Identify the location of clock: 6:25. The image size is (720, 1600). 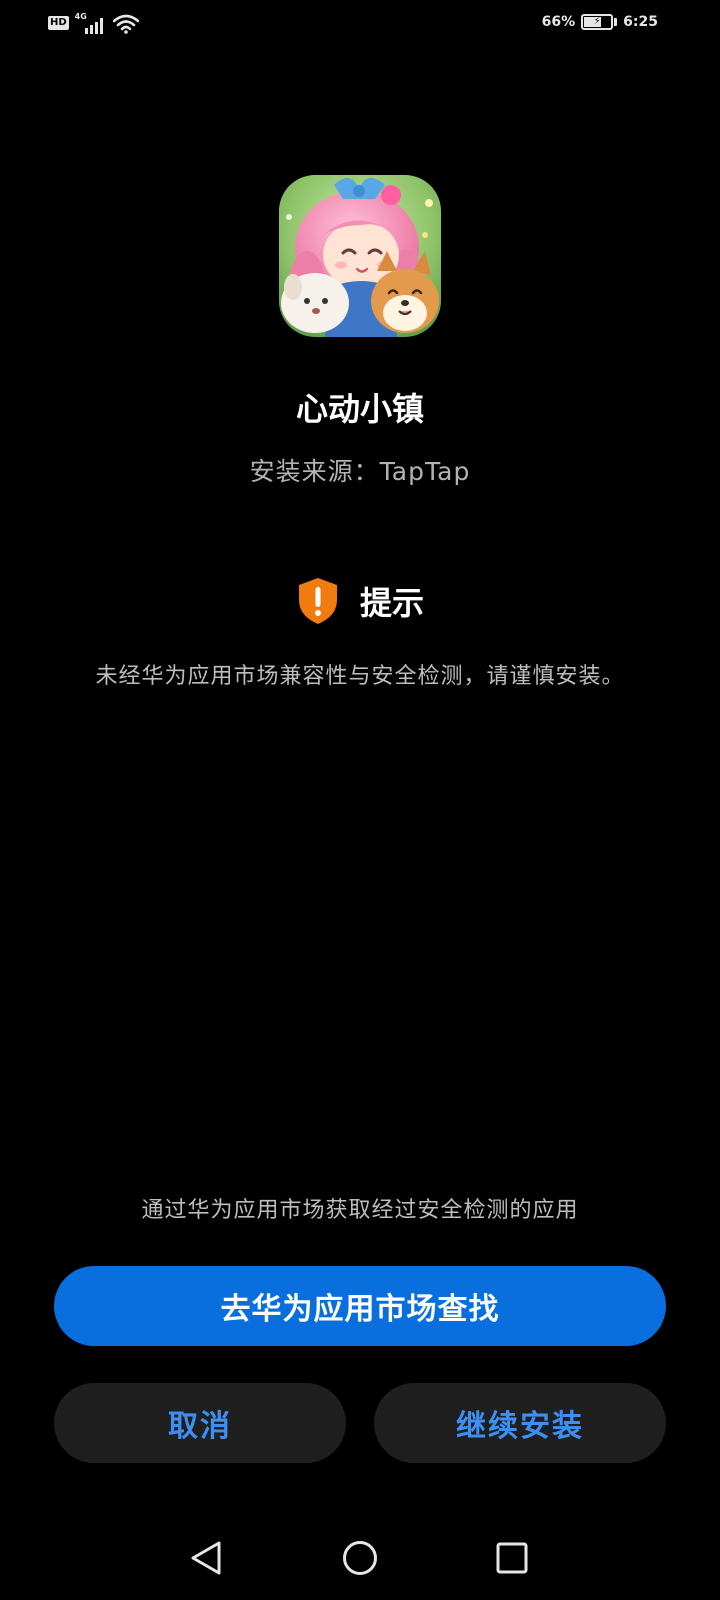
(640, 22).